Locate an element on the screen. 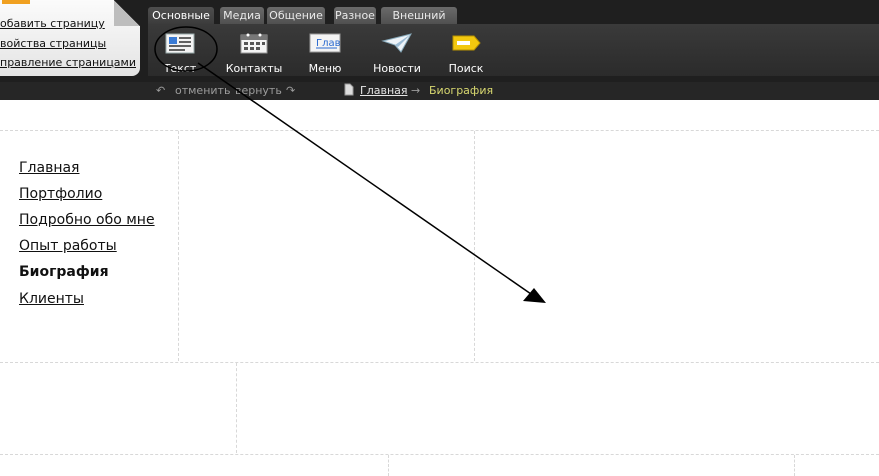 The image size is (879, 476). highlight-circle is located at coordinates (186, 49).